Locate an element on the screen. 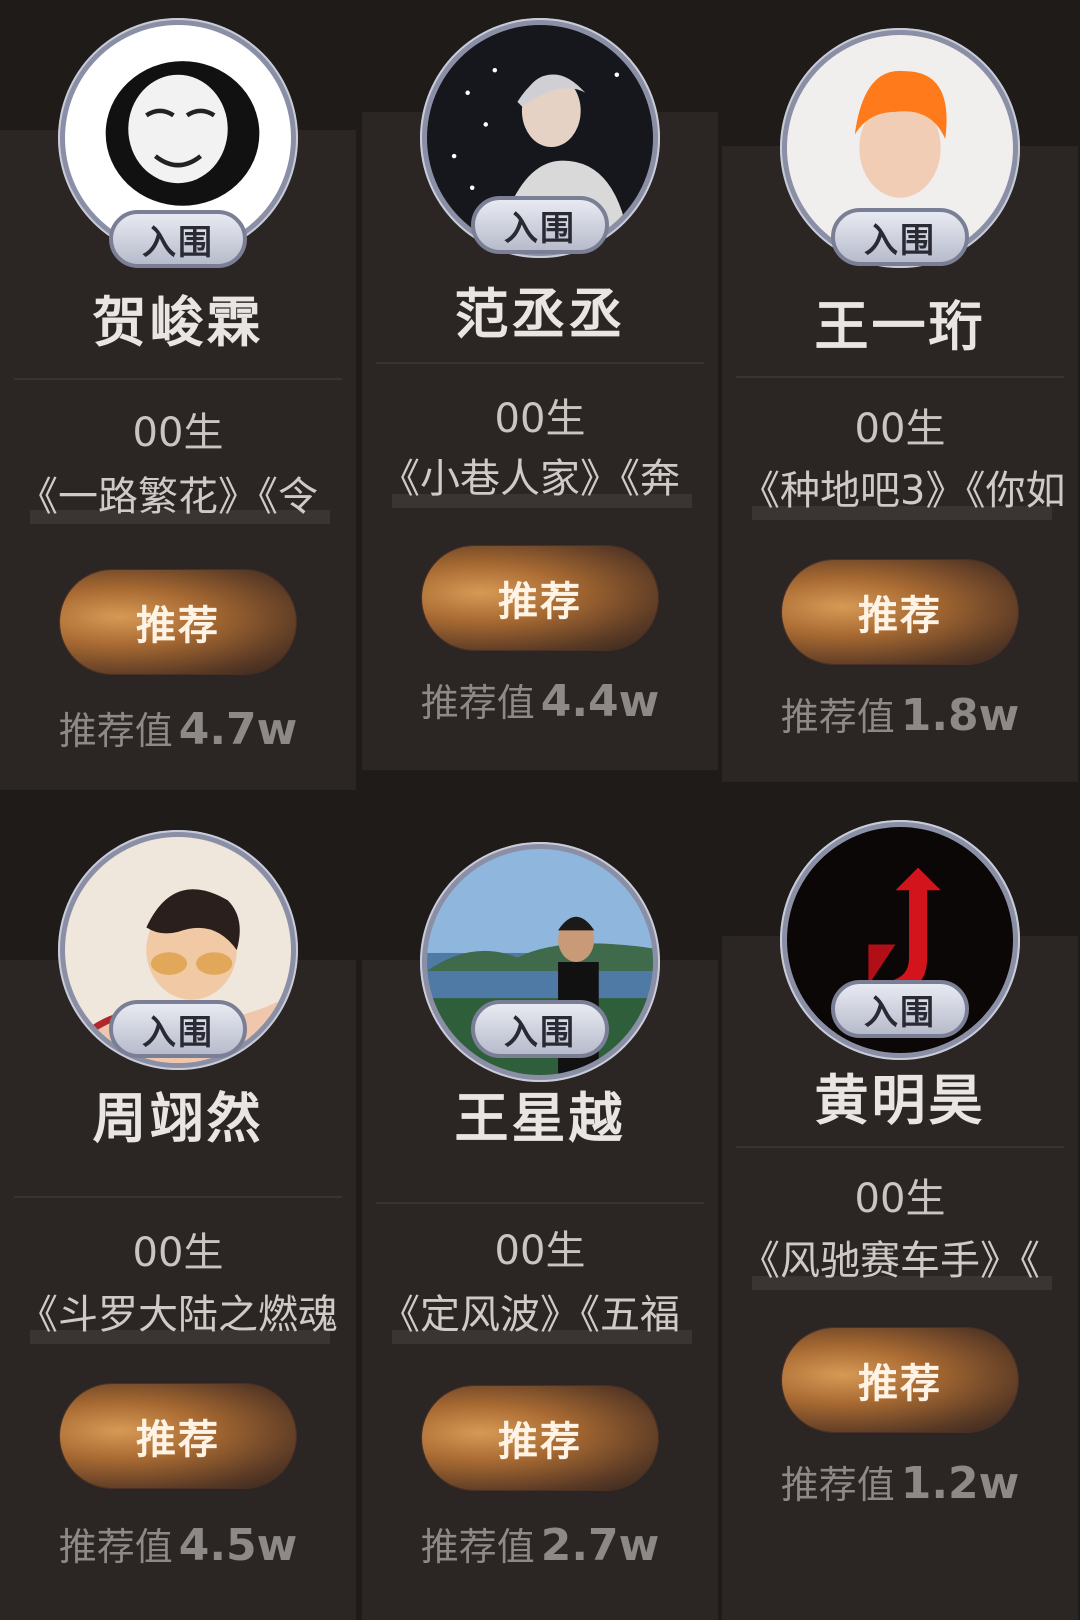 This screenshot has width=1080, height=1620. works-list: 《定风波》《五福 is located at coordinates (530, 1313).